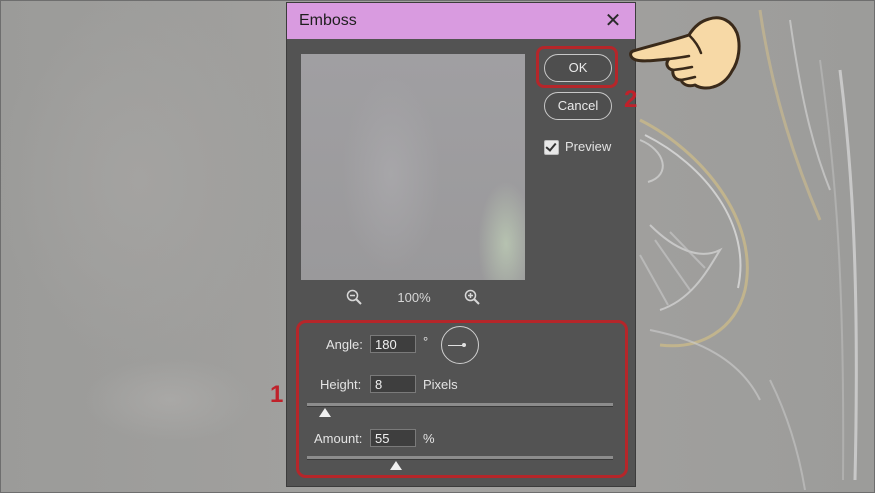 Image resolution: width=875 pixels, height=493 pixels. What do you see at coordinates (393, 438) in the screenshot?
I see `amount-input: 55` at bounding box center [393, 438].